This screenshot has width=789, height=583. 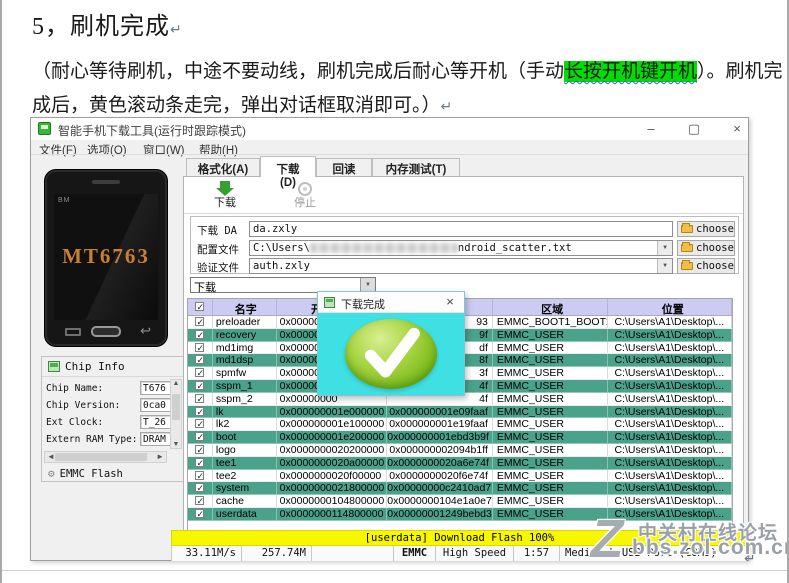 I want to click on chip-field-row: Extern RAM Type: DRAM, so click(x=110, y=440).